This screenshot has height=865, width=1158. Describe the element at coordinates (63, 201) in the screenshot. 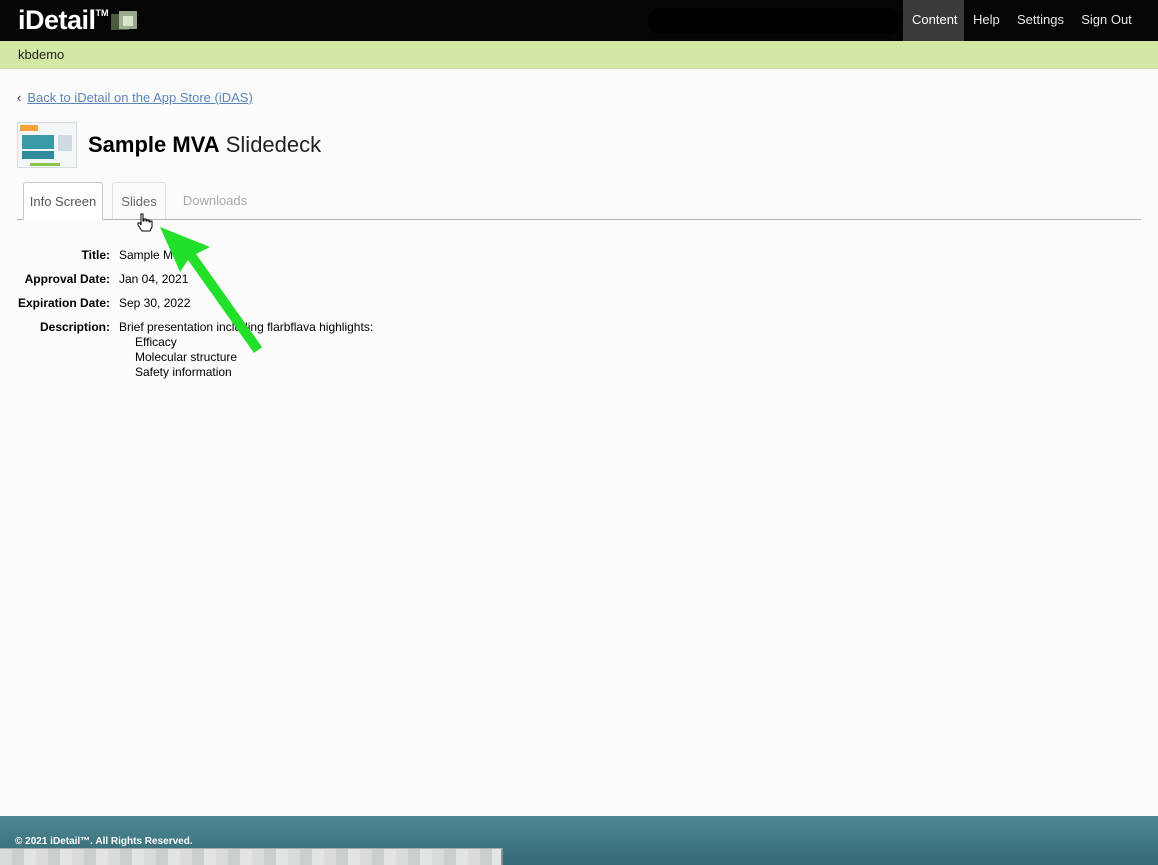

I see `tab-info-screen: Info Screen` at that location.